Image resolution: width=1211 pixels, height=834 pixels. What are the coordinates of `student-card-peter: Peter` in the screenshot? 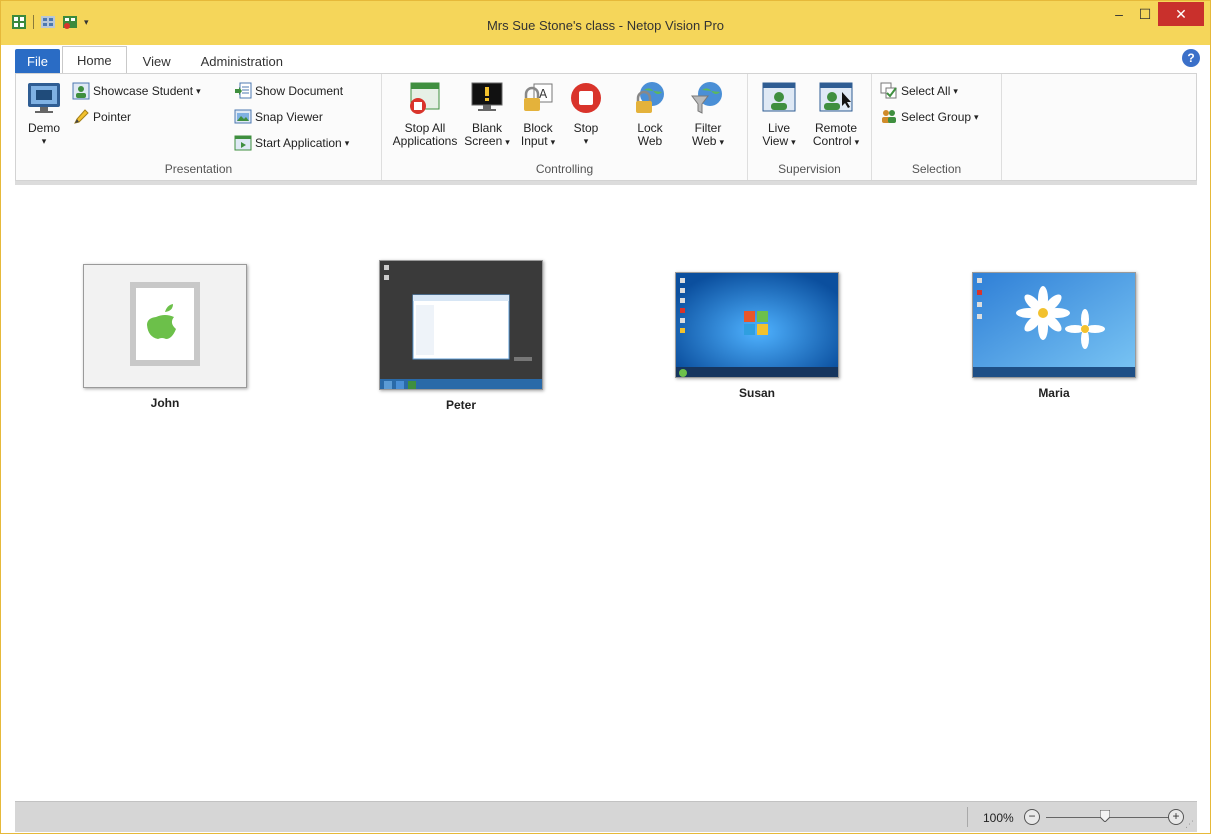 It's located at (461, 336).